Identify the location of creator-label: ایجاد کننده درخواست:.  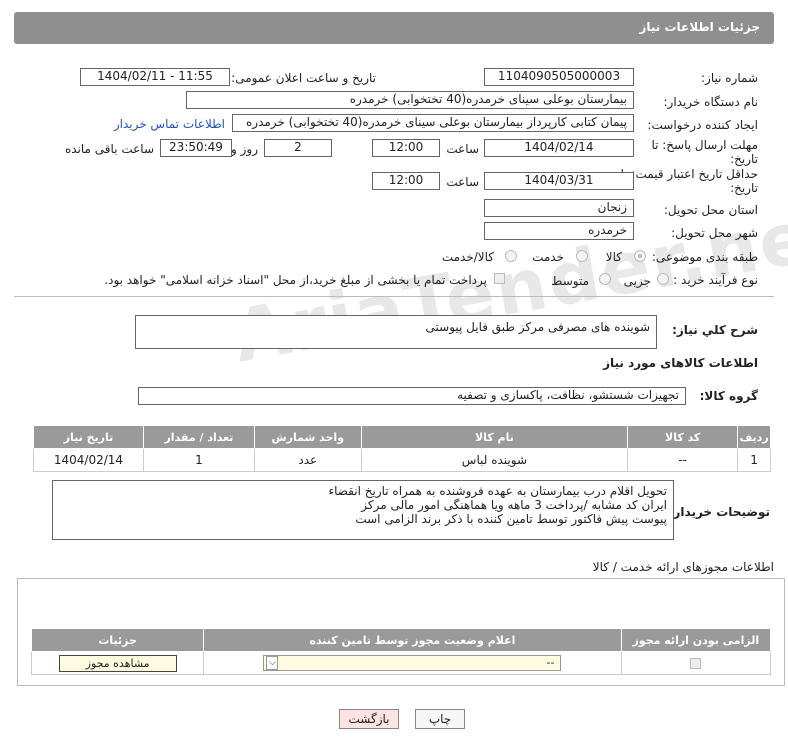
(702, 125).